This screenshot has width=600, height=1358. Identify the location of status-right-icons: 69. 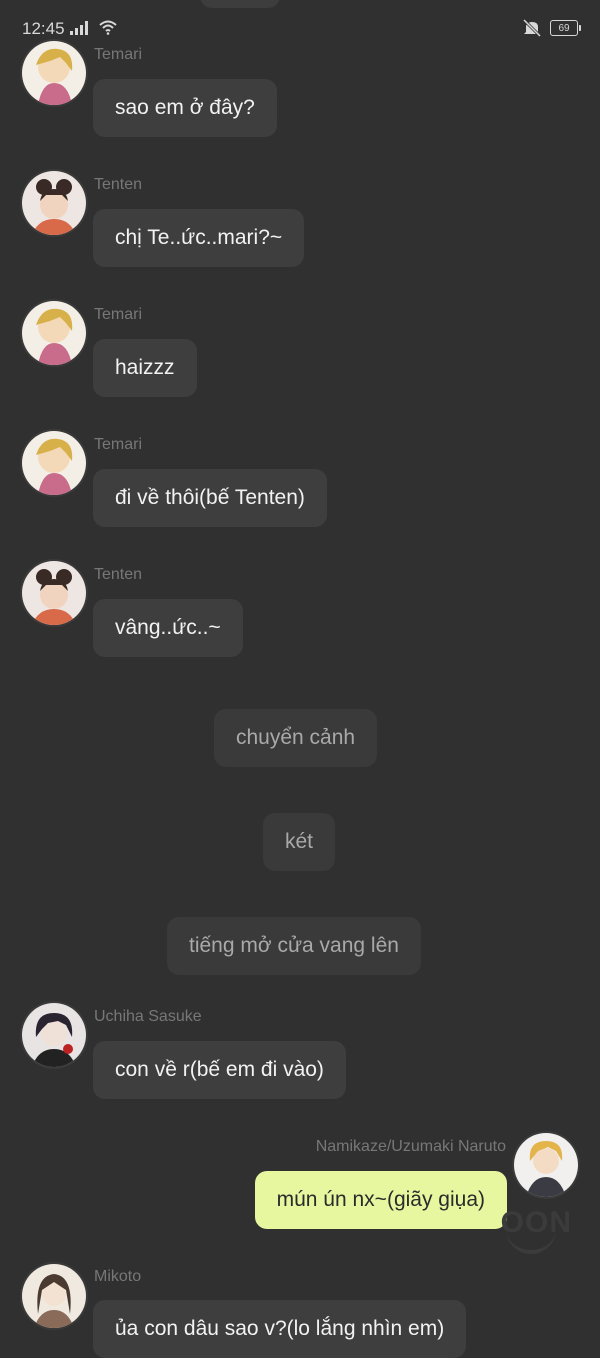
(551, 28).